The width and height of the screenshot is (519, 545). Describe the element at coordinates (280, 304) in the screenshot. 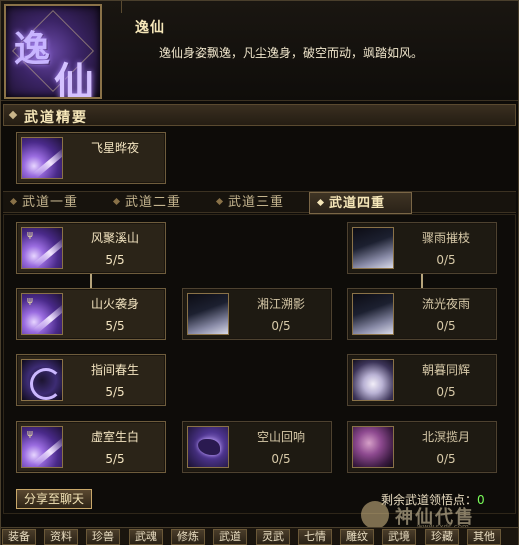

I see `skill-name: 湘江溯影` at that location.